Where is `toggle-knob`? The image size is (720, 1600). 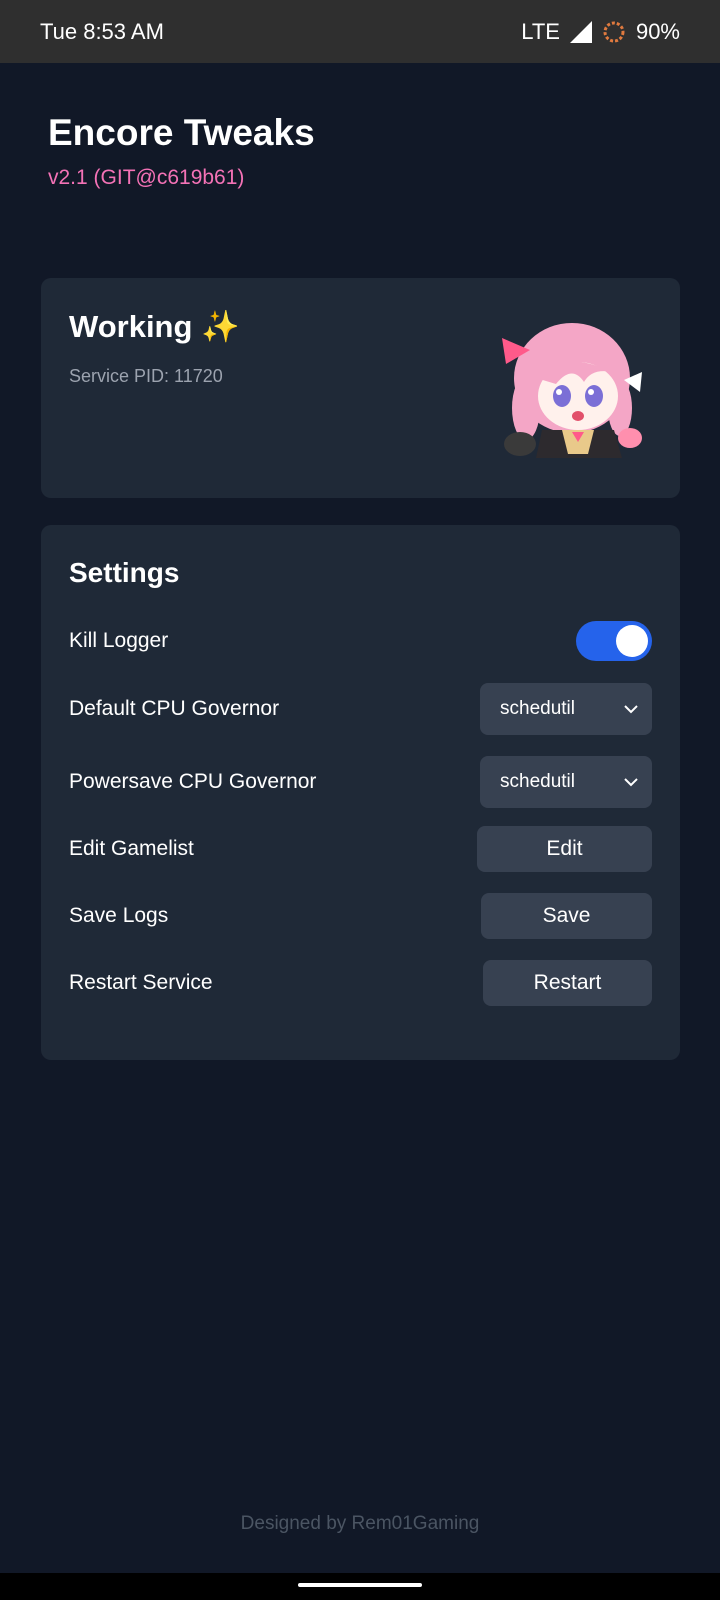 toggle-knob is located at coordinates (632, 641).